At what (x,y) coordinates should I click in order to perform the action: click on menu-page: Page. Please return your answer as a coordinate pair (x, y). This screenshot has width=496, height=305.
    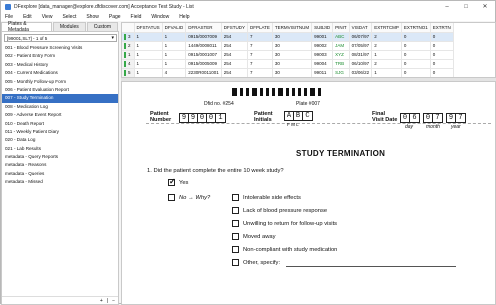
    Looking at the image, I should click on (115, 17).